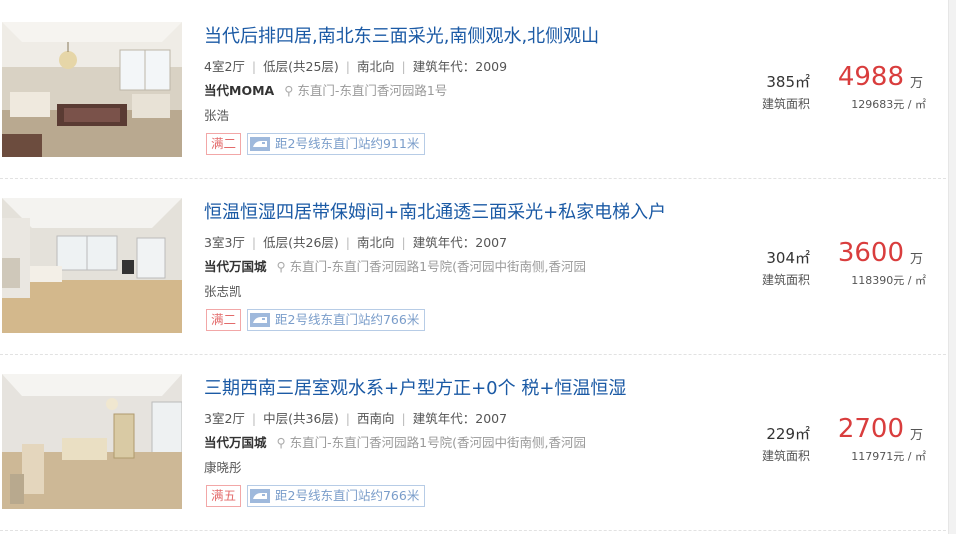  I want to click on tag-row: 满二 距2号线东直门站约911米, so click(316, 144).